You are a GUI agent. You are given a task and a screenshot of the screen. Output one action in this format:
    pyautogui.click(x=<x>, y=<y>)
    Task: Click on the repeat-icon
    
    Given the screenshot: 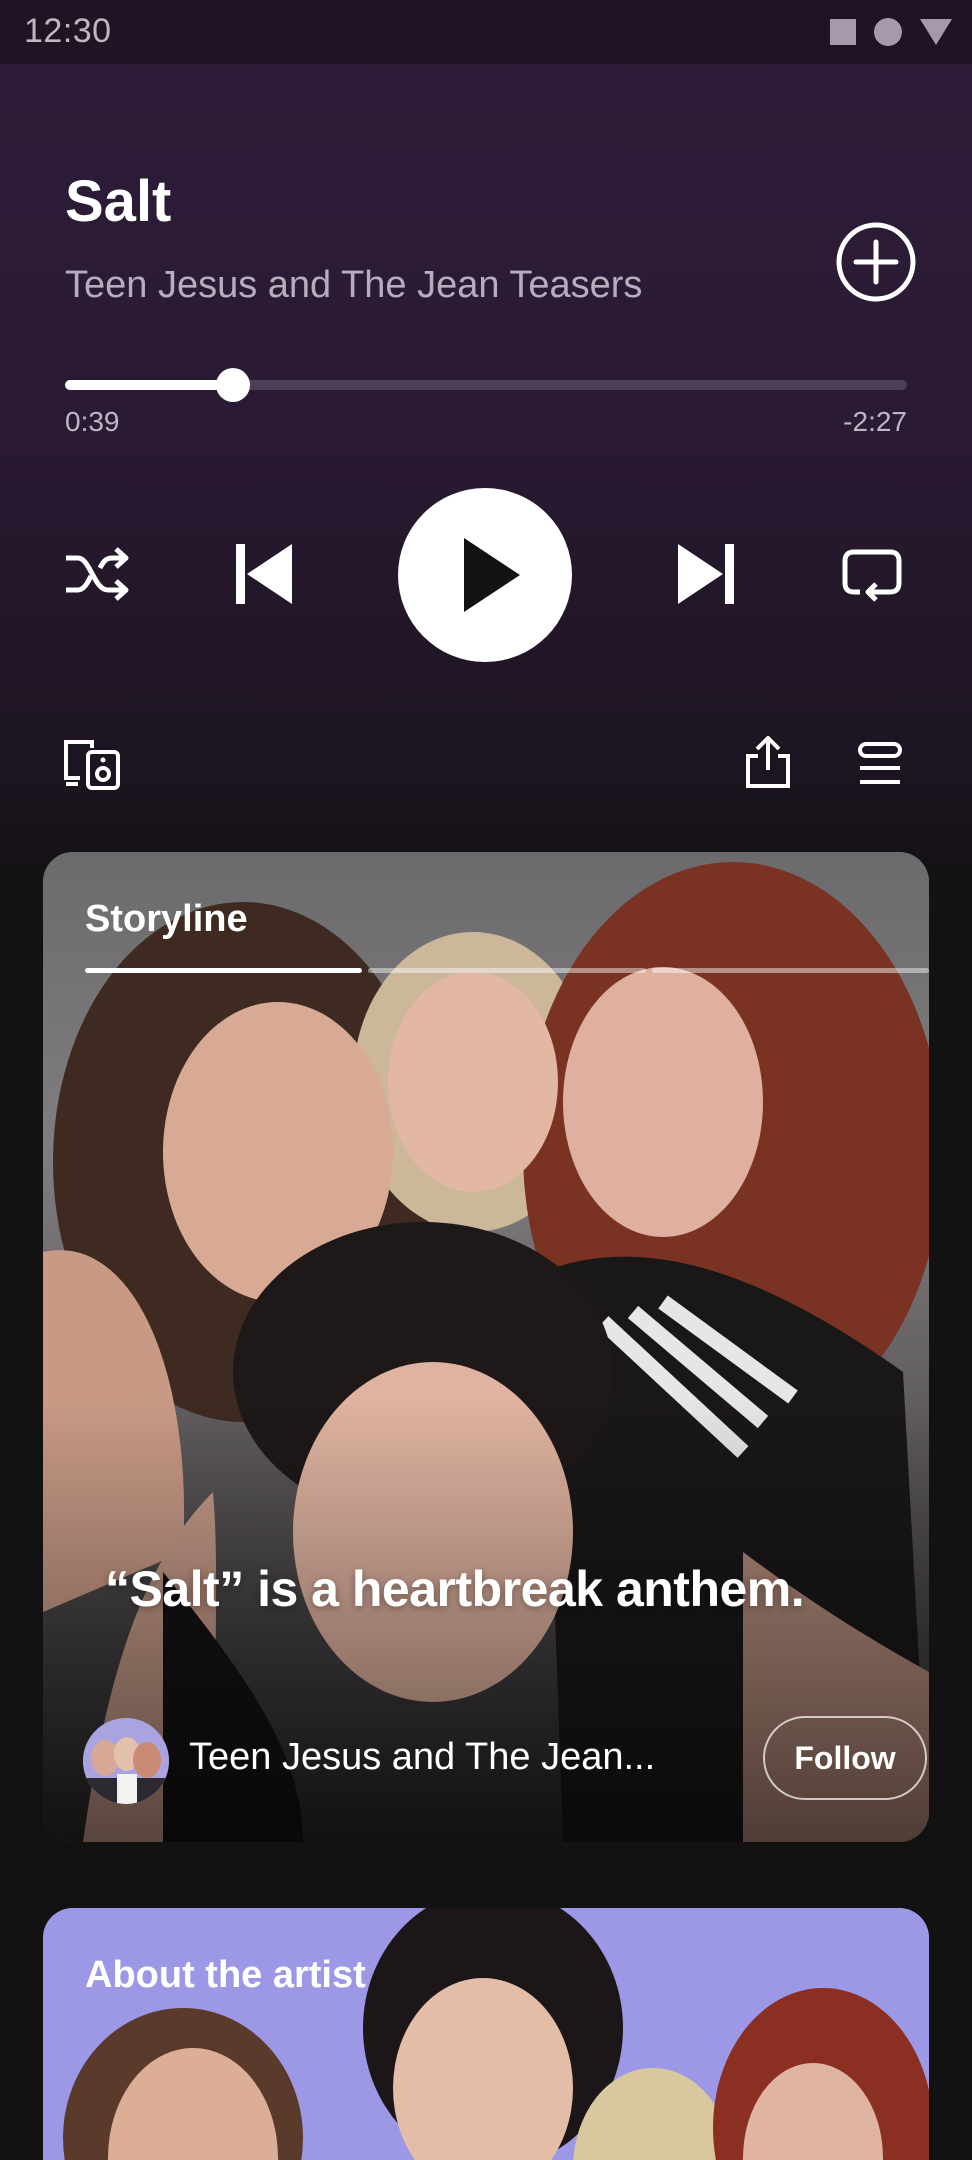 What is the action you would take?
    pyautogui.click(x=872, y=575)
    